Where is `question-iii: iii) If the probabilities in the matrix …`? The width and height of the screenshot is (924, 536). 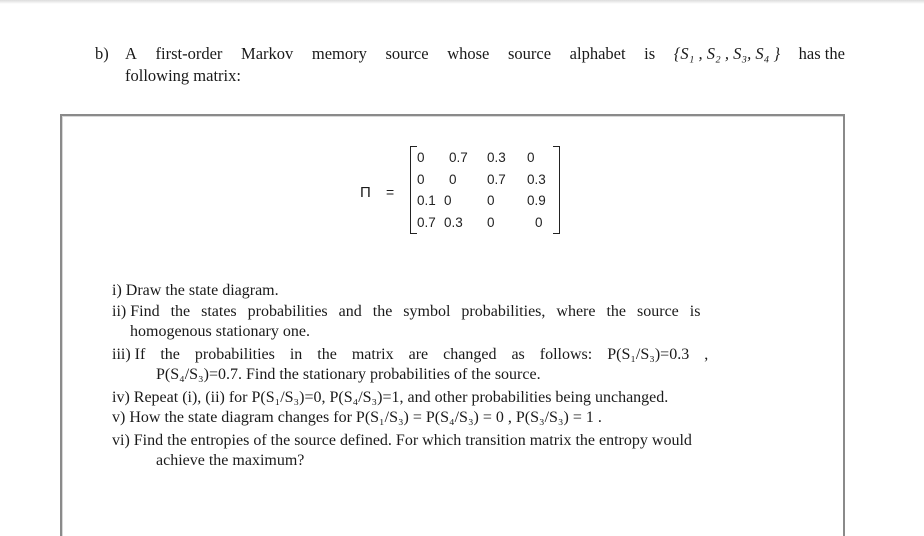 question-iii: iii) If the probabilities in the matrix … is located at coordinates (473, 365).